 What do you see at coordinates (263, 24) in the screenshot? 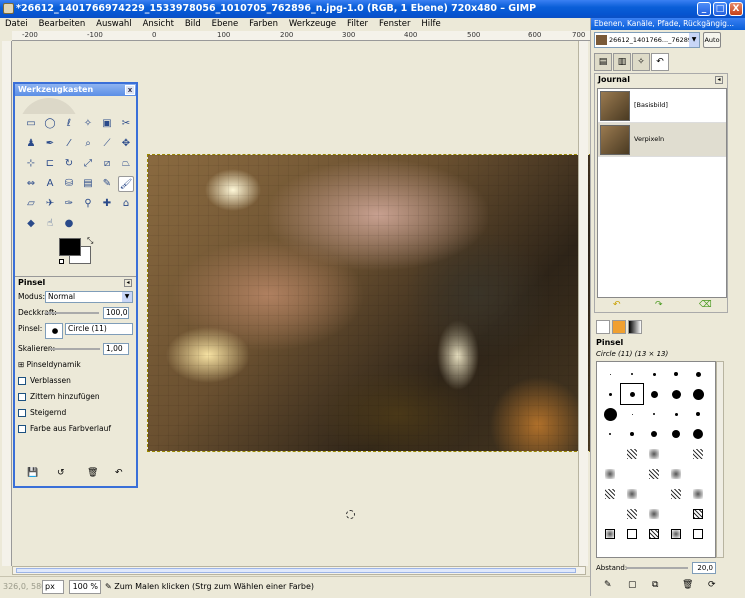
I see `menu-farben: Farben` at bounding box center [263, 24].